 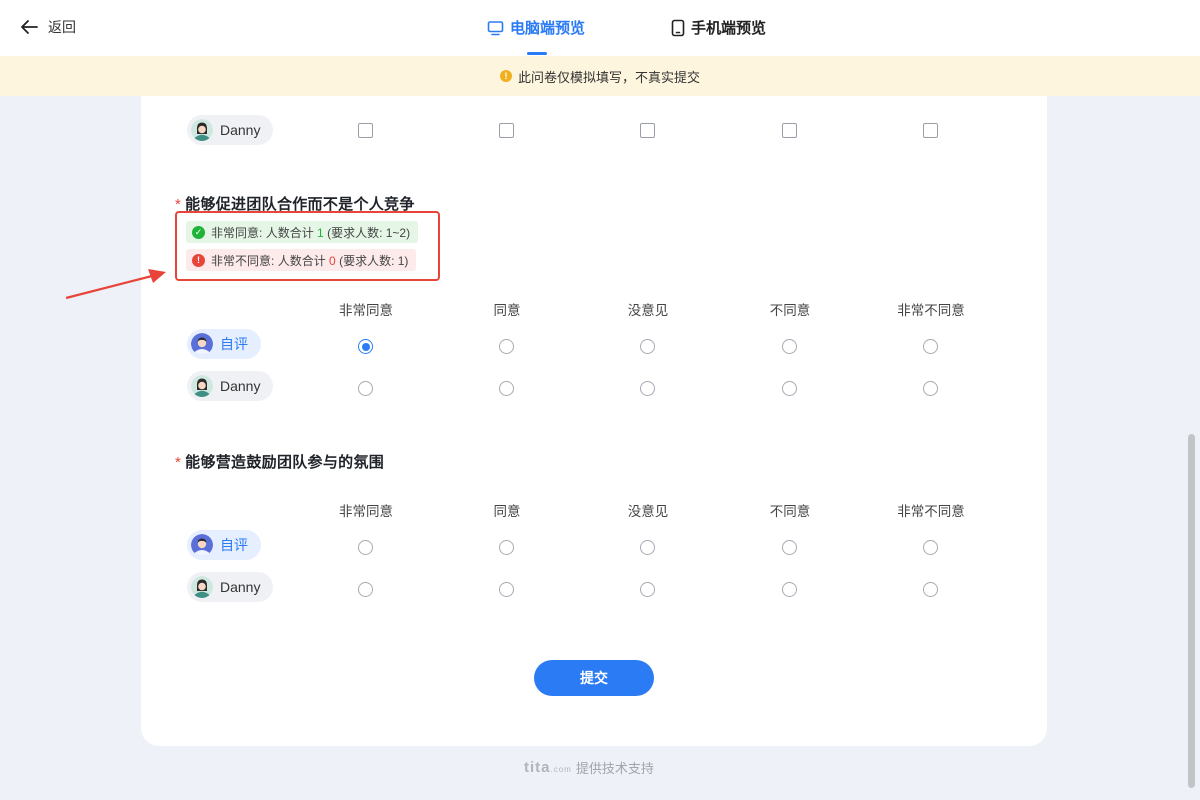 I want to click on footer-powered-by: tita.com 提供技术支持, so click(x=589, y=767).